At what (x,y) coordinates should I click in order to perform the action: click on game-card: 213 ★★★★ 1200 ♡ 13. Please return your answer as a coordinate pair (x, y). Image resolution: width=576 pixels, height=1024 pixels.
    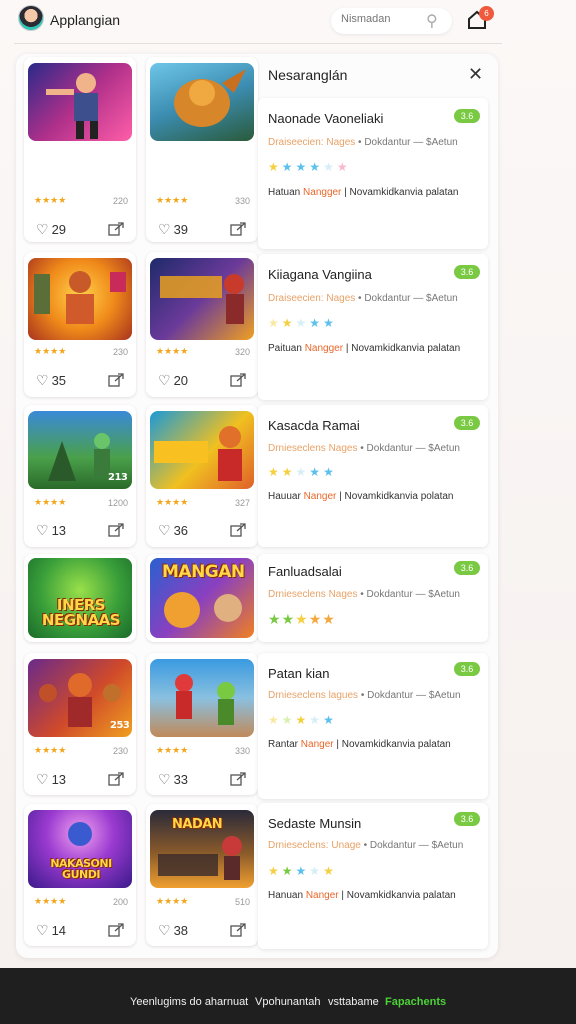
    Looking at the image, I should click on (80, 476).